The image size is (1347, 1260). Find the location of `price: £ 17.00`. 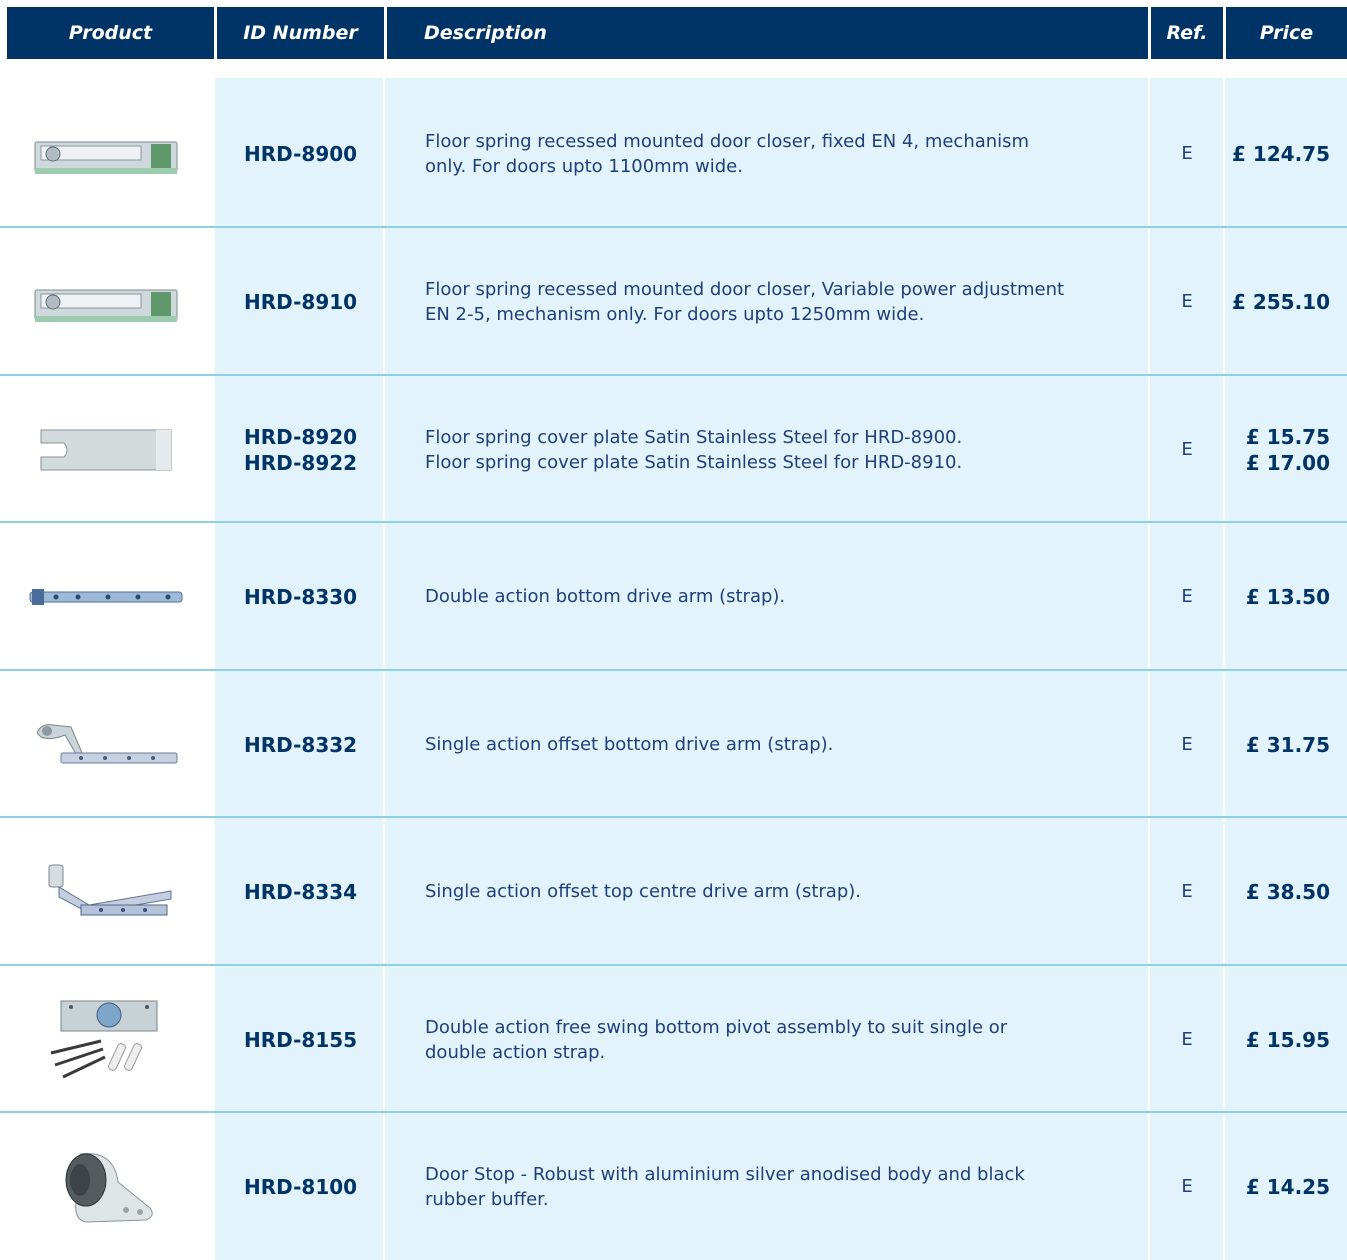

price: £ 17.00 is located at coordinates (1287, 462).